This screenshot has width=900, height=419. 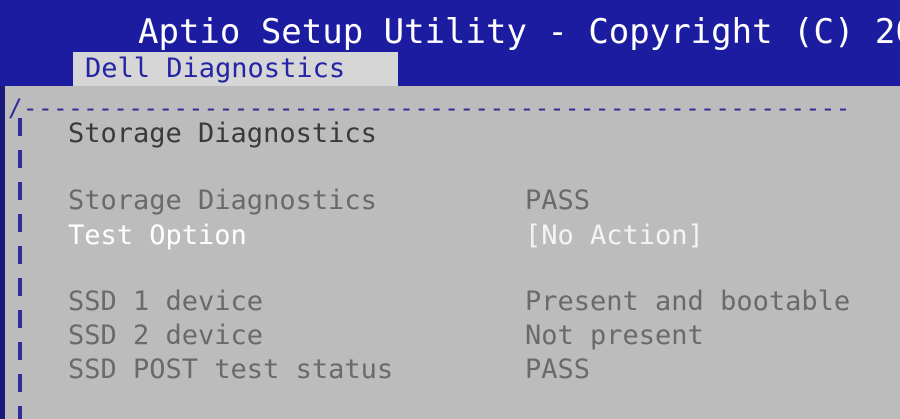 I want to click on ssd2-device-value: Not present, so click(x=614, y=335).